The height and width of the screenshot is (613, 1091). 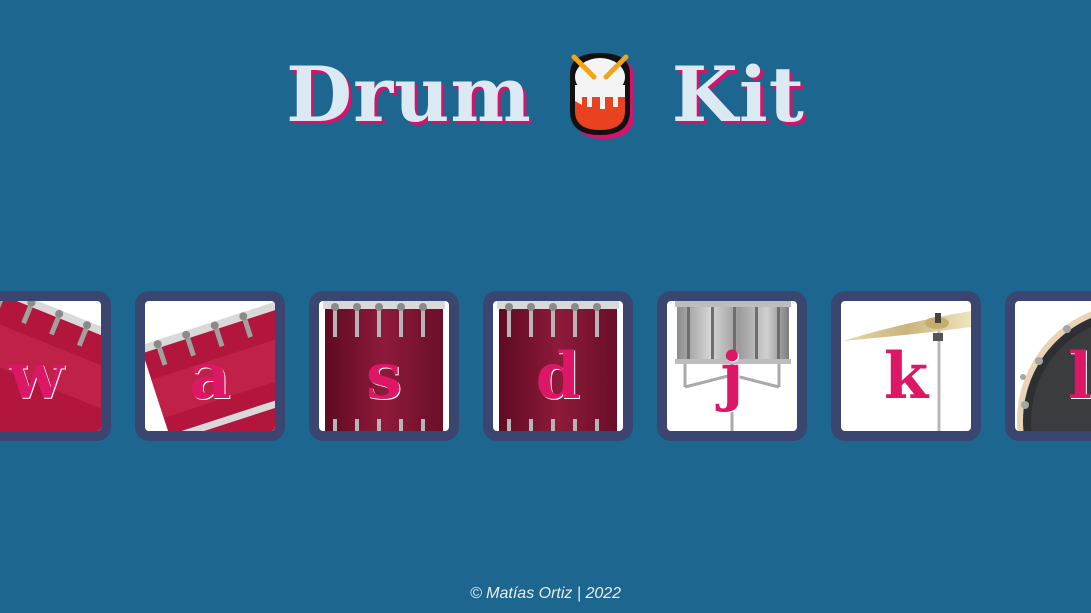 I want to click on drum-key-k: k, so click(x=906, y=366).